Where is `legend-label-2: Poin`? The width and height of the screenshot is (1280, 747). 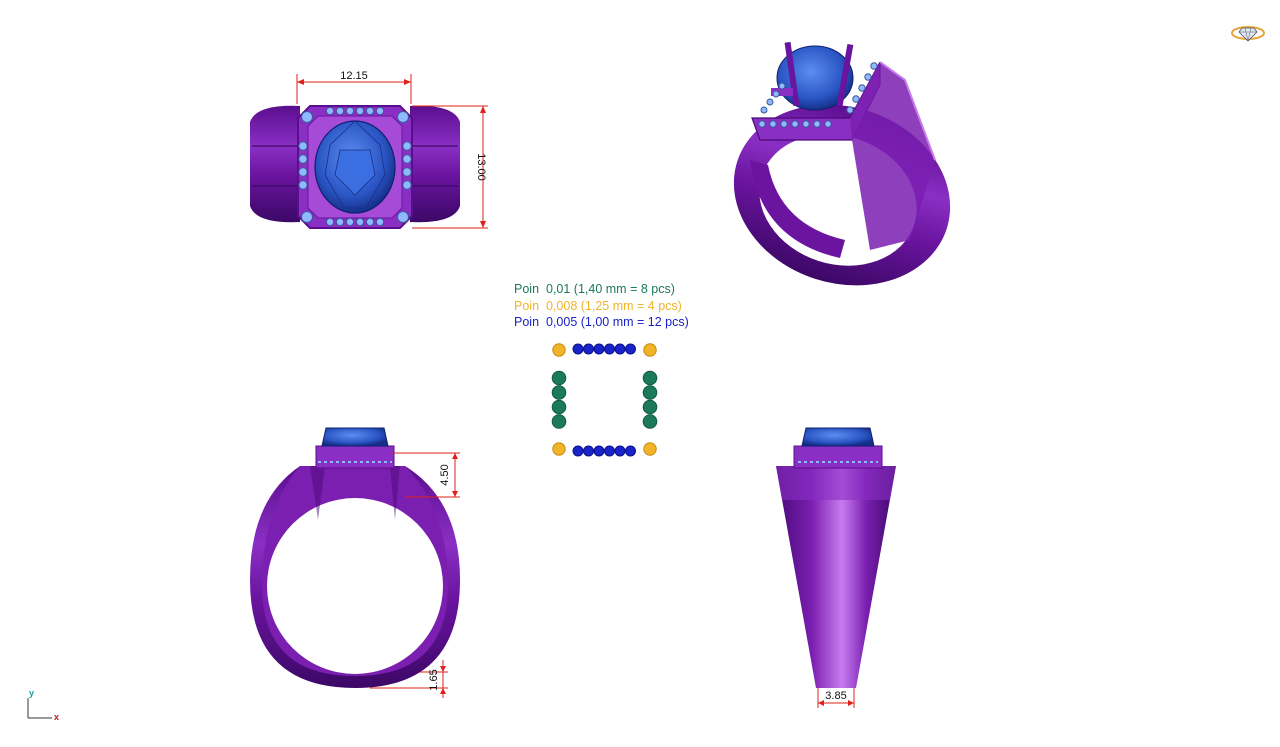
legend-label-2: Poin is located at coordinates (527, 305).